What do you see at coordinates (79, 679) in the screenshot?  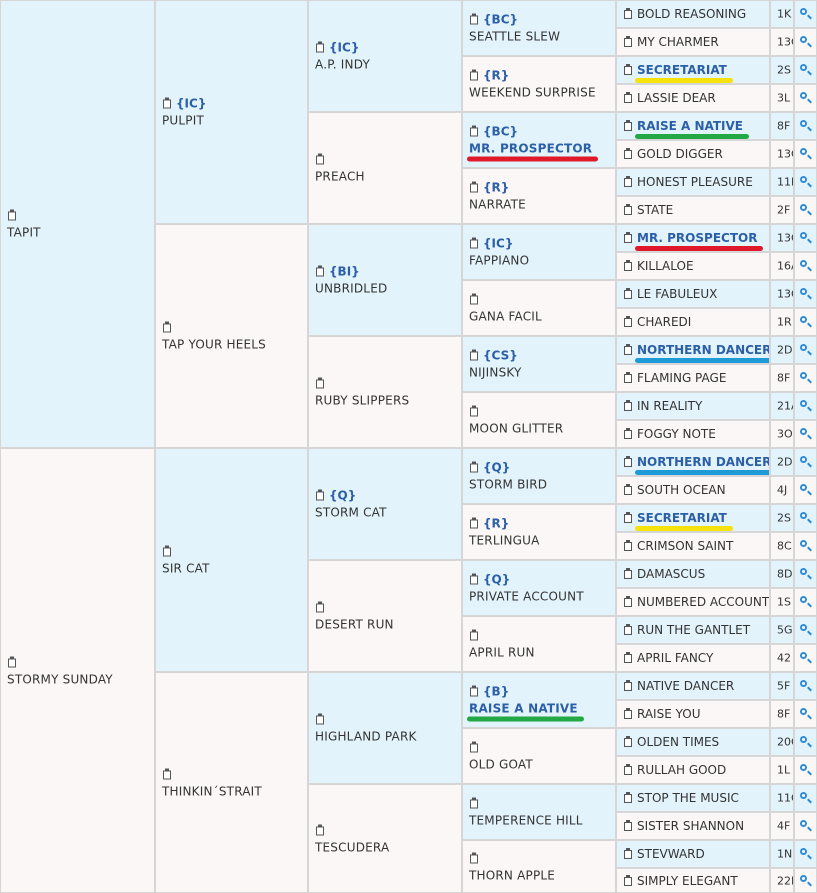 I see `horse-name-link: STORMY SUNDAY` at bounding box center [79, 679].